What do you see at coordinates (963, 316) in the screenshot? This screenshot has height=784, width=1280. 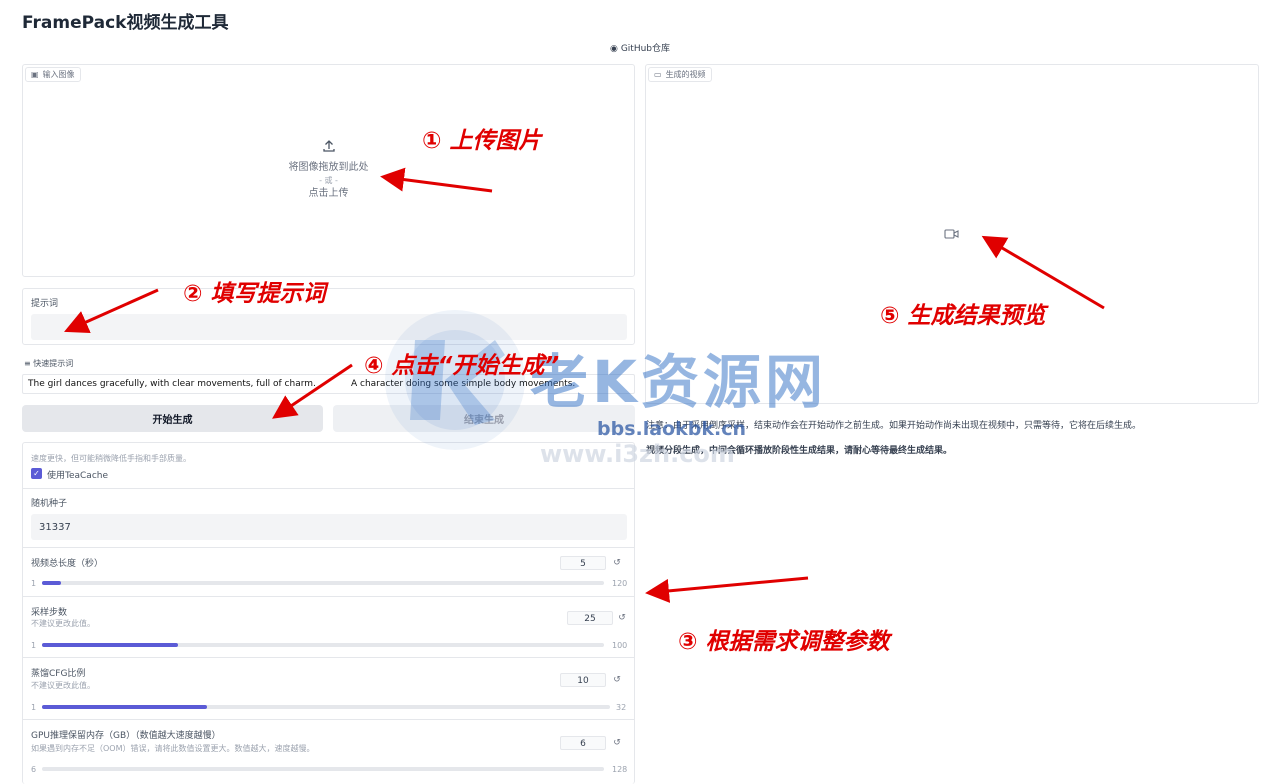 I see `annotation-preview: ⑤ 生成结果预览` at bounding box center [963, 316].